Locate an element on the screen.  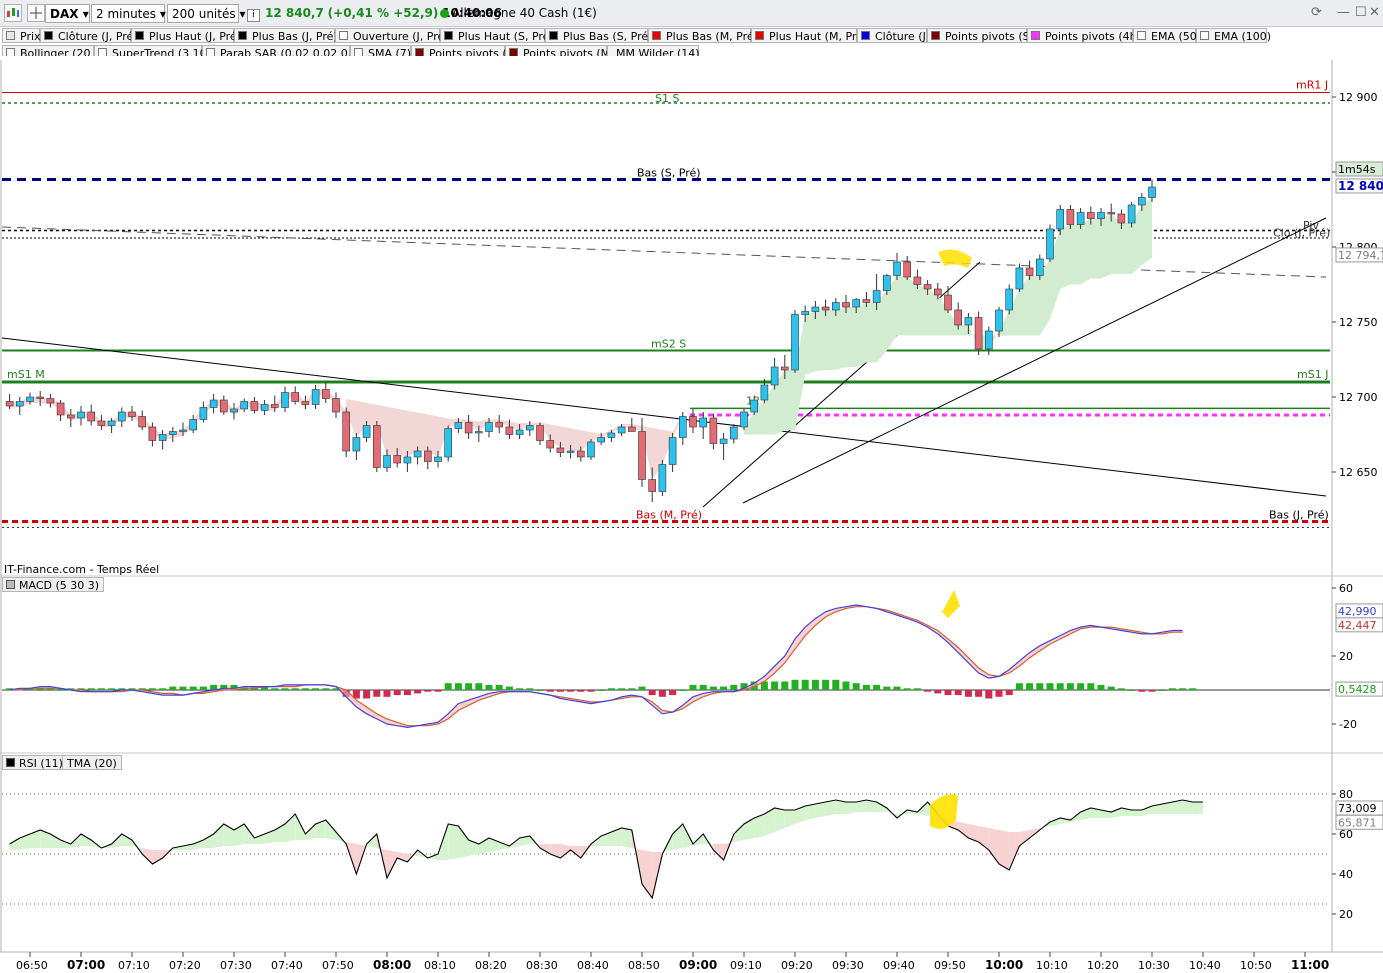
price-tag-label: 1m54s is located at coordinates (1357, 169).